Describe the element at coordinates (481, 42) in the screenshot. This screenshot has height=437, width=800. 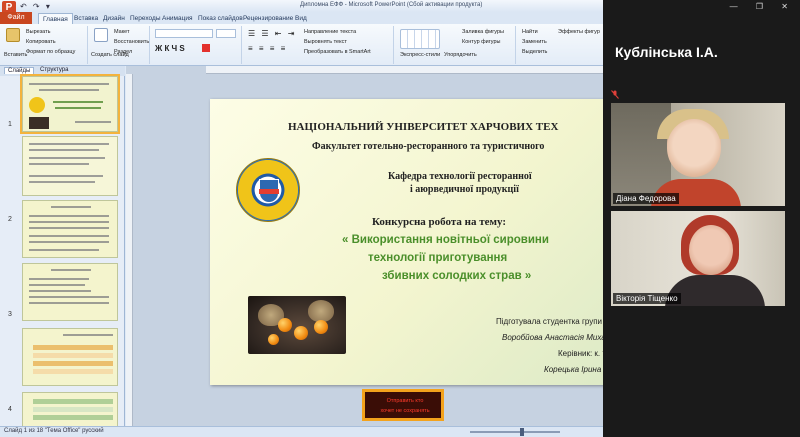
I see `shape-outline-button: Контур фигуры` at that location.